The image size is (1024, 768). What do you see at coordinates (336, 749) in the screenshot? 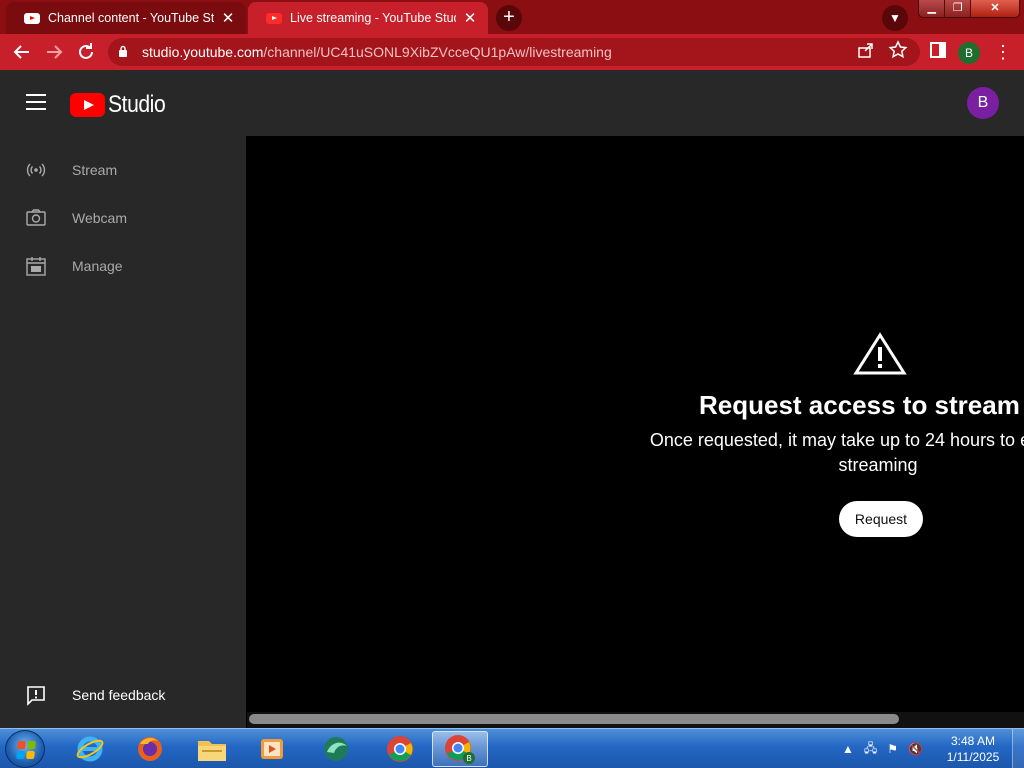
I see `app-icon` at bounding box center [336, 749].